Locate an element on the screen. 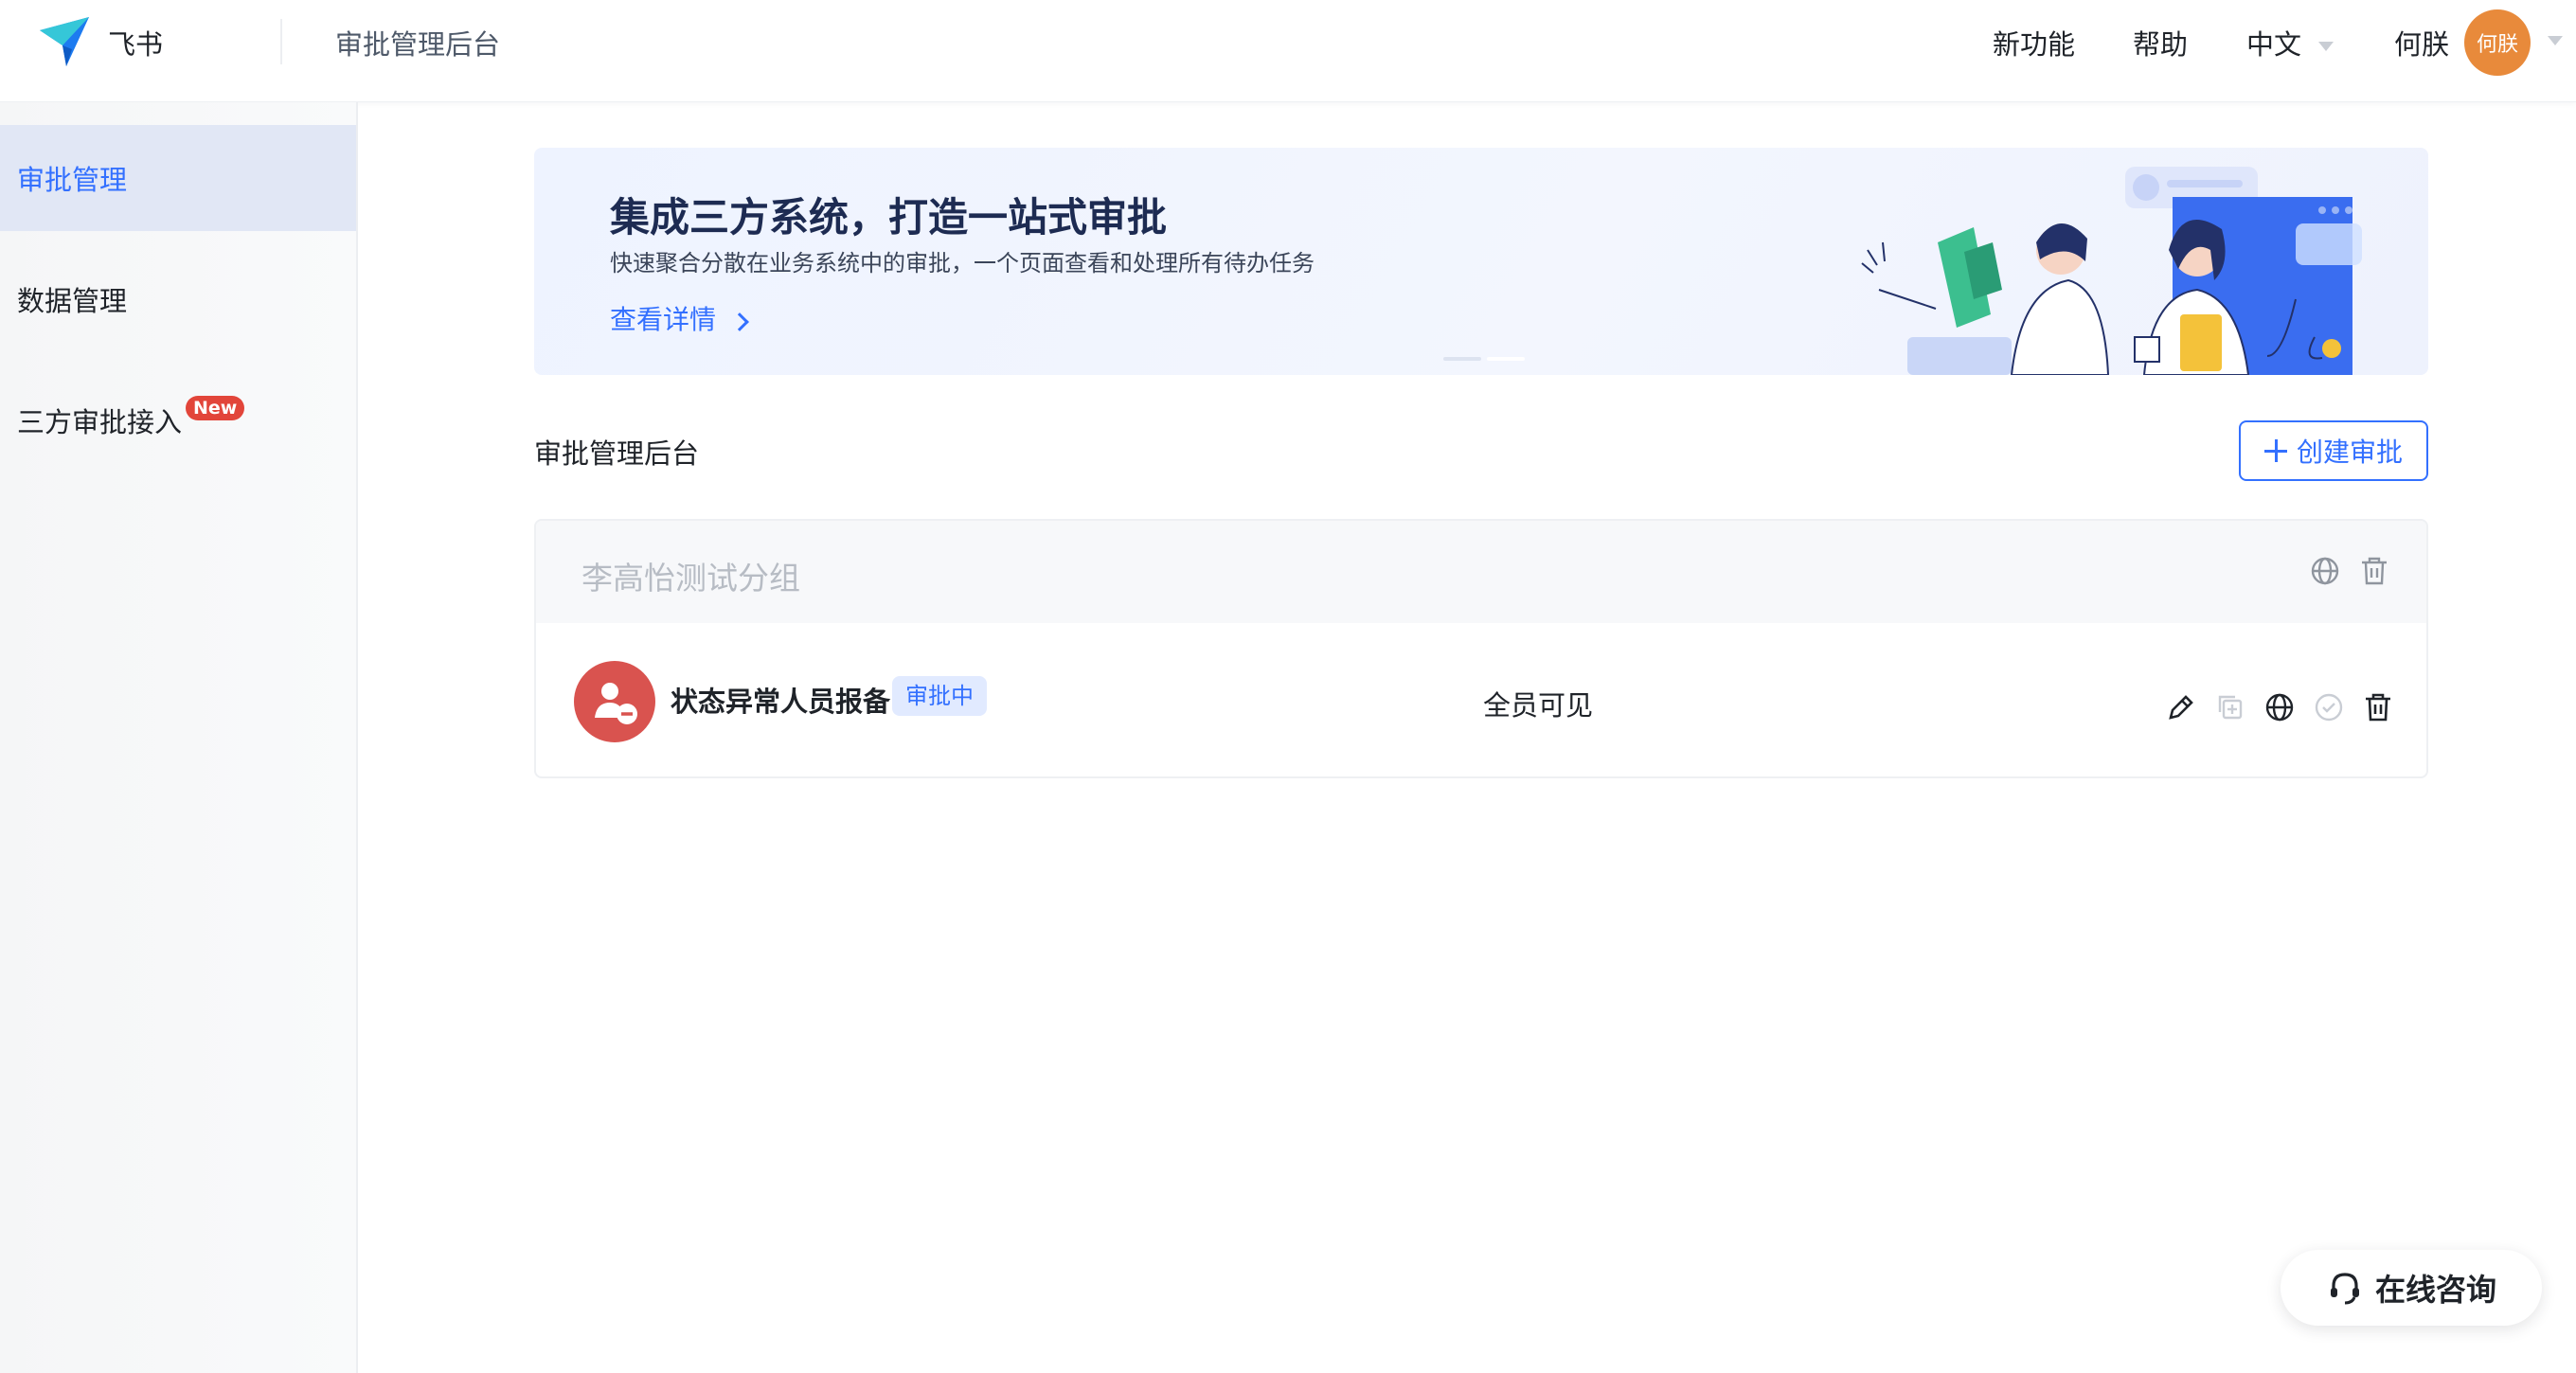  console-title: 审批管理后台 is located at coordinates (418, 44).